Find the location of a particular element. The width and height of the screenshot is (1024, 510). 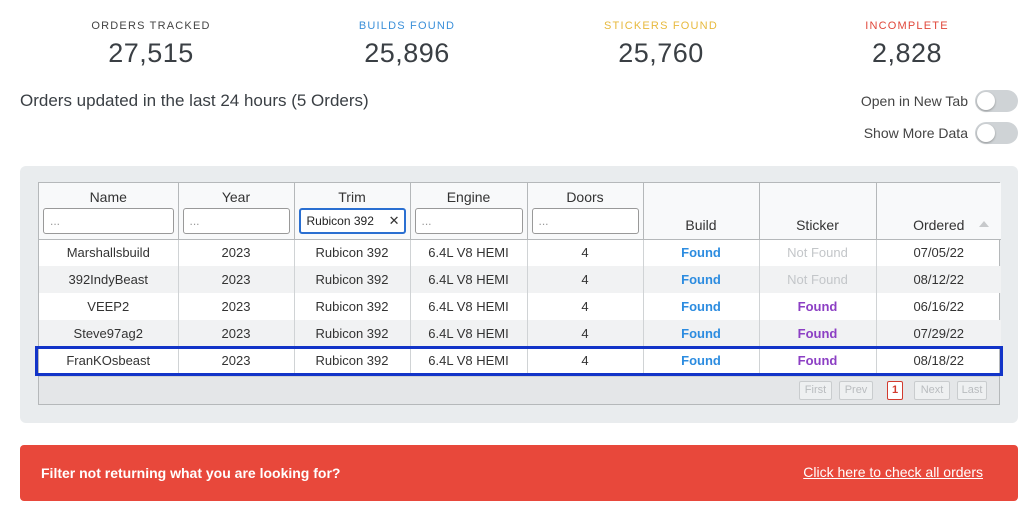

column-build: Build is located at coordinates (701, 211).